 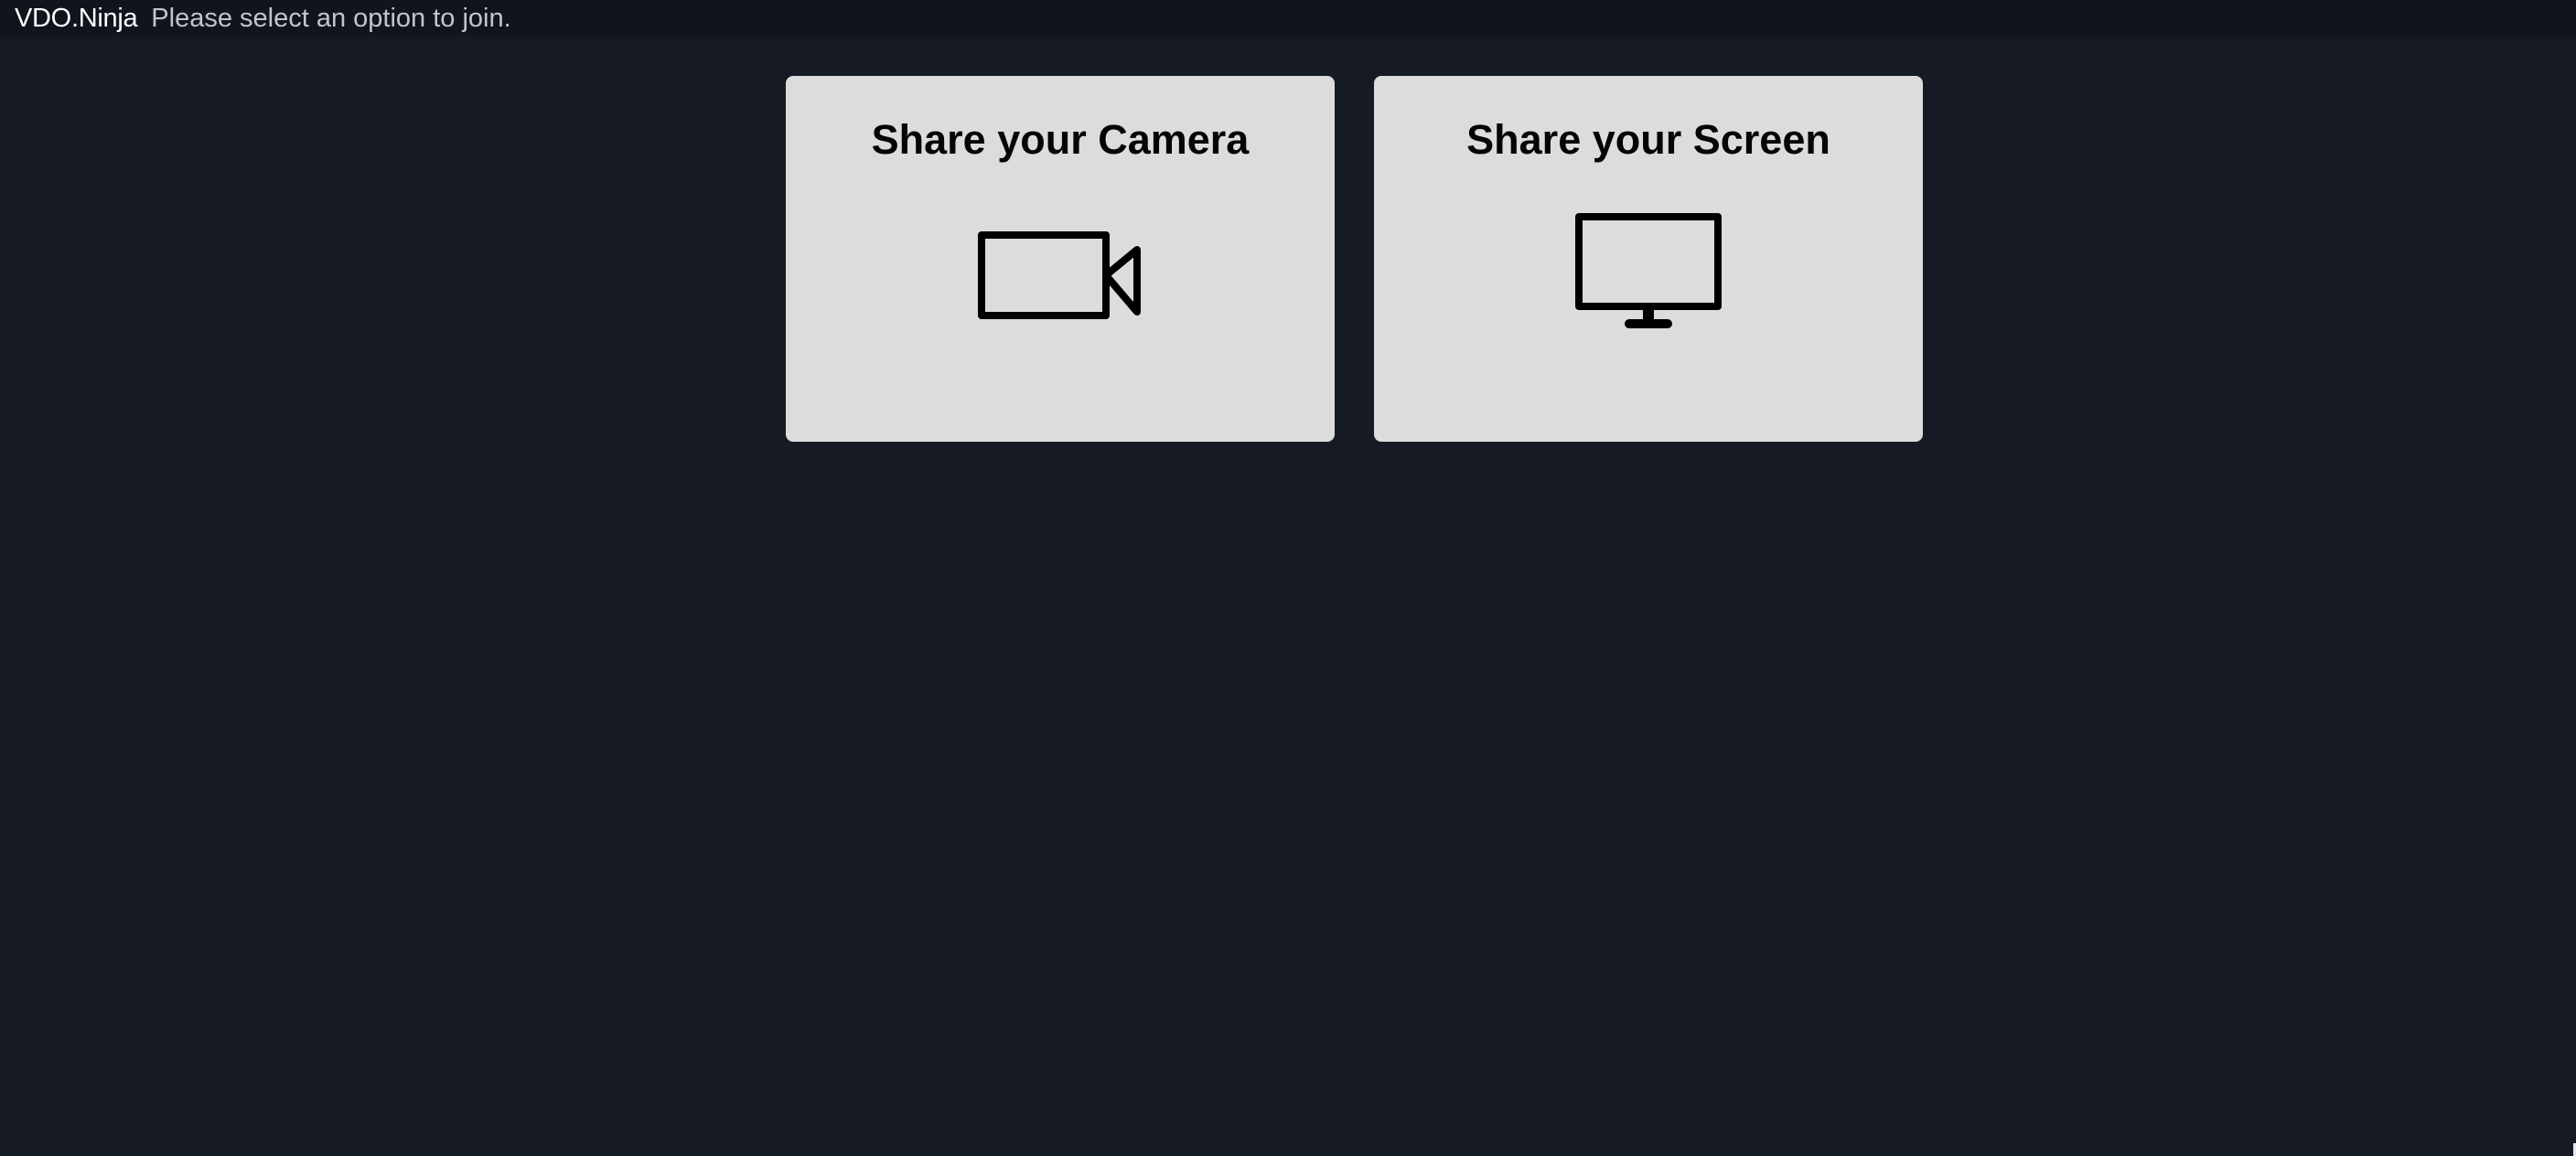 I want to click on share-screen-button: Share your Screen, so click(x=1649, y=259).